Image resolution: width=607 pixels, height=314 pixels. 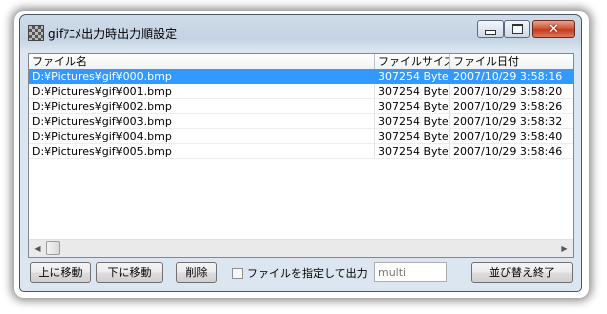 What do you see at coordinates (511, 151) in the screenshot?
I see `cell-filedate: 2007/10/29 3:58:46` at bounding box center [511, 151].